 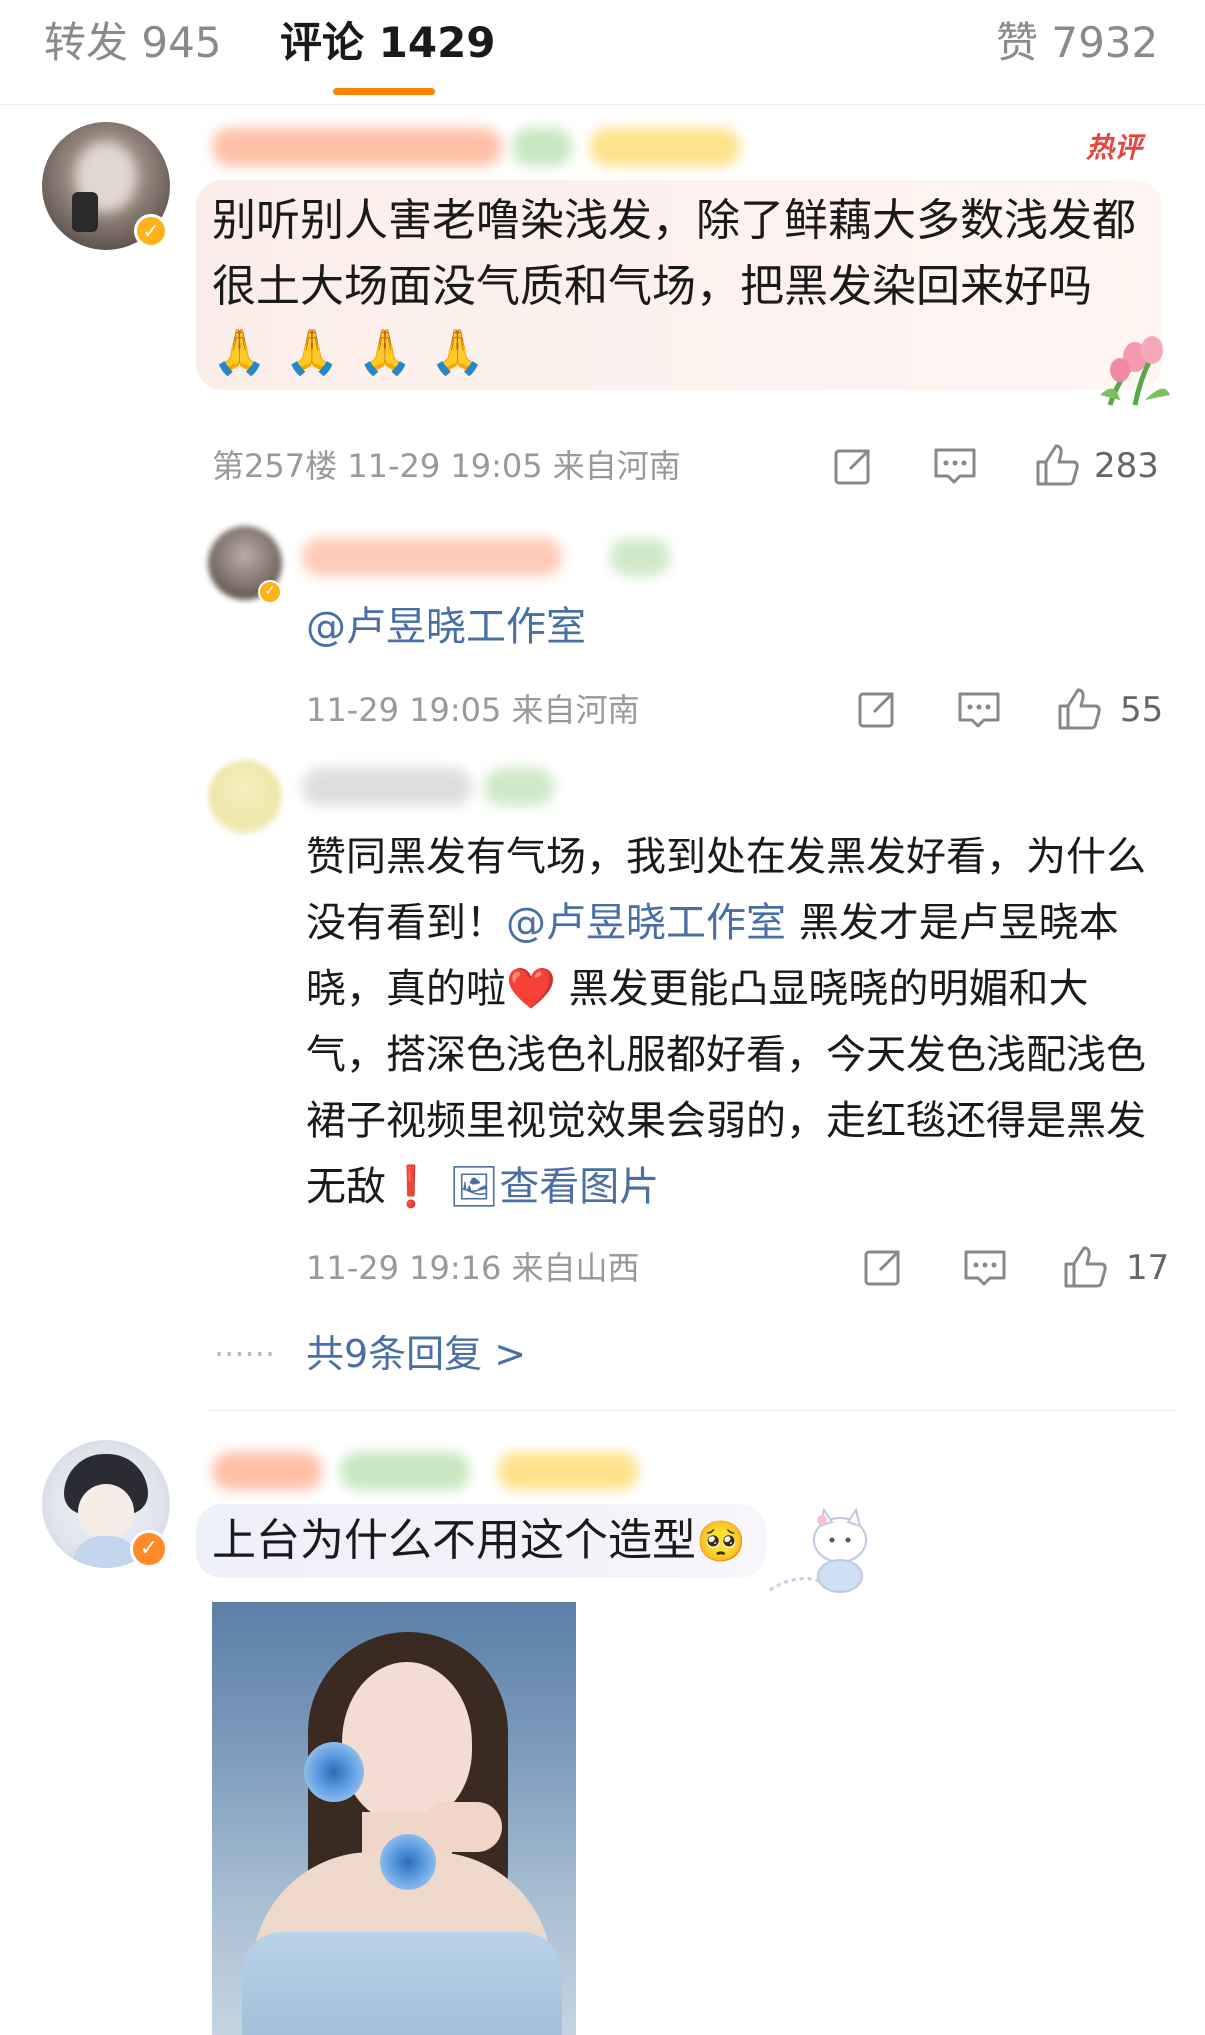 What do you see at coordinates (245, 797) in the screenshot?
I see `reply-avatar` at bounding box center [245, 797].